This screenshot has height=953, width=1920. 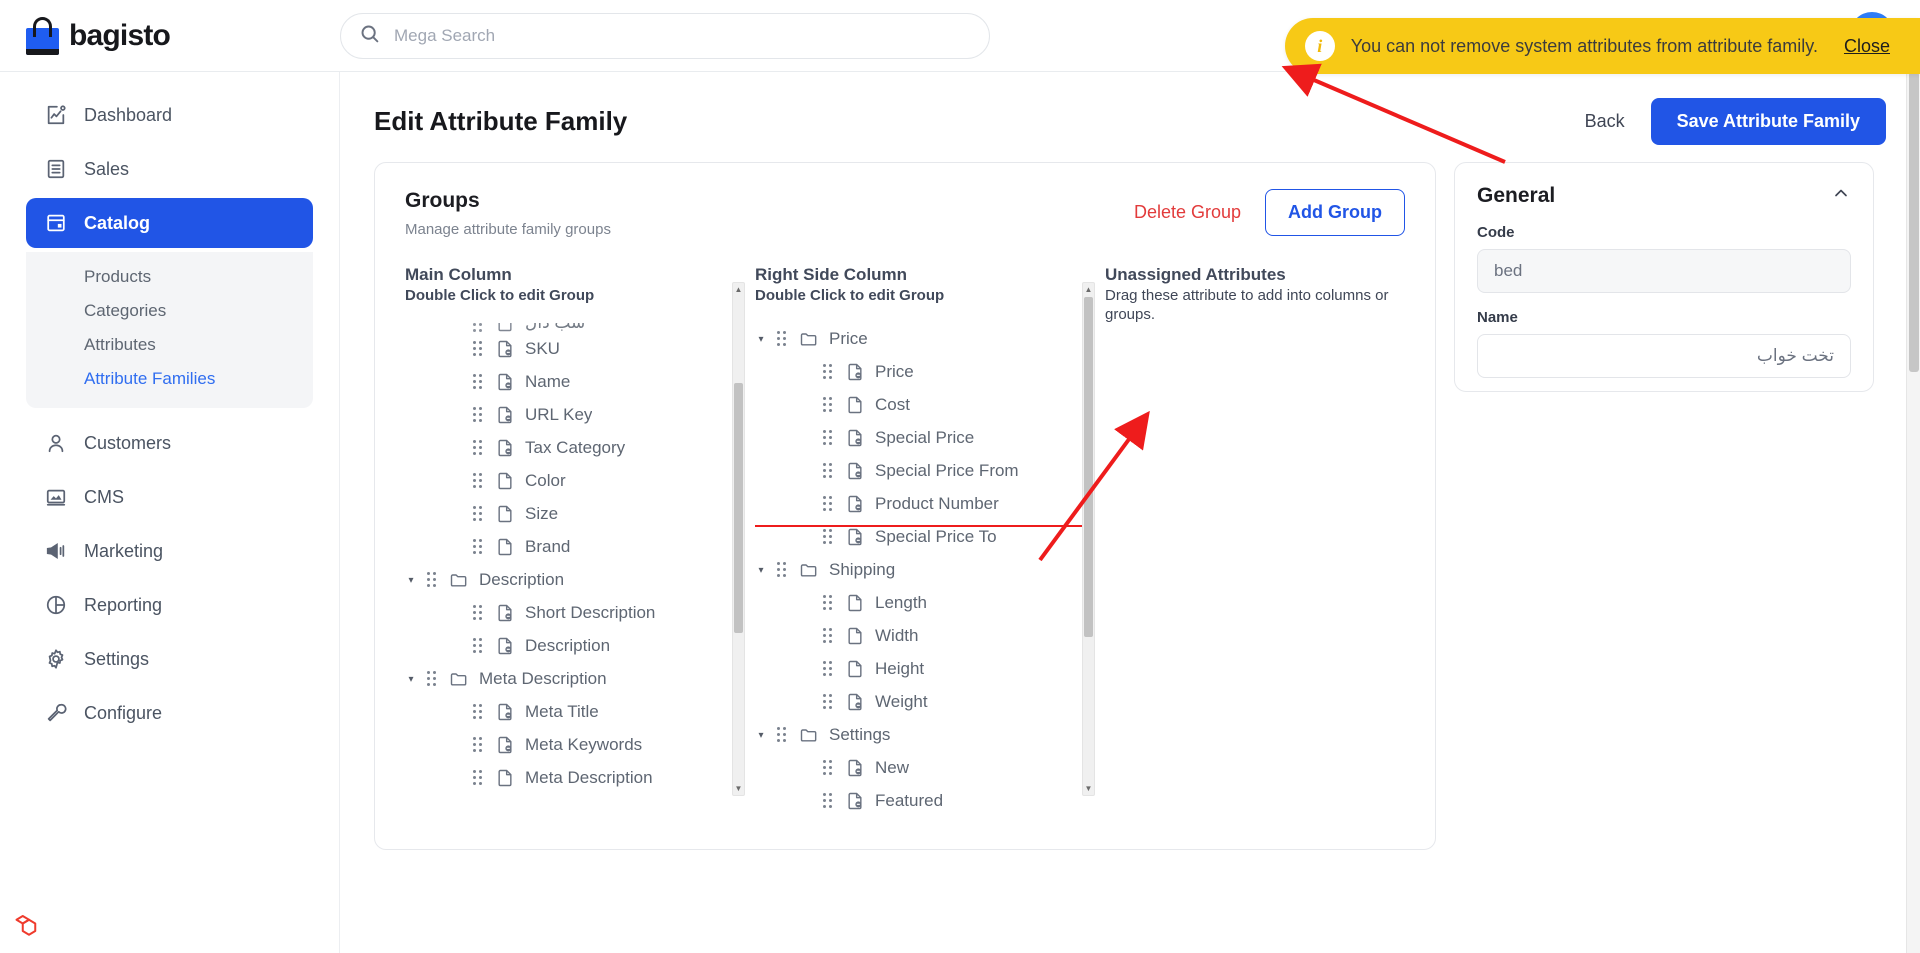 What do you see at coordinates (569, 745) in the screenshot?
I see `tree-row: ▾ Meta Keywords` at bounding box center [569, 745].